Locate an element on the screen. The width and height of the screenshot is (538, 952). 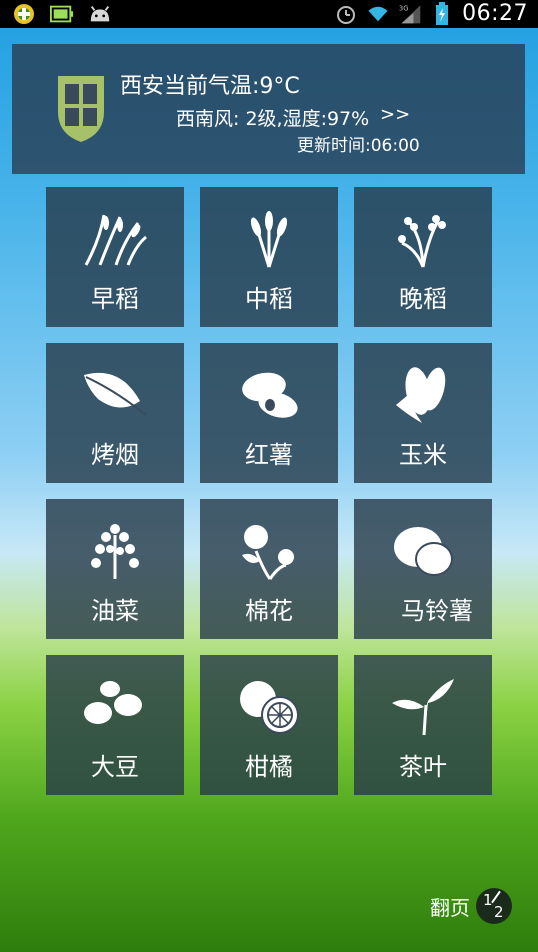
page-divider is located at coordinates (496, 897).